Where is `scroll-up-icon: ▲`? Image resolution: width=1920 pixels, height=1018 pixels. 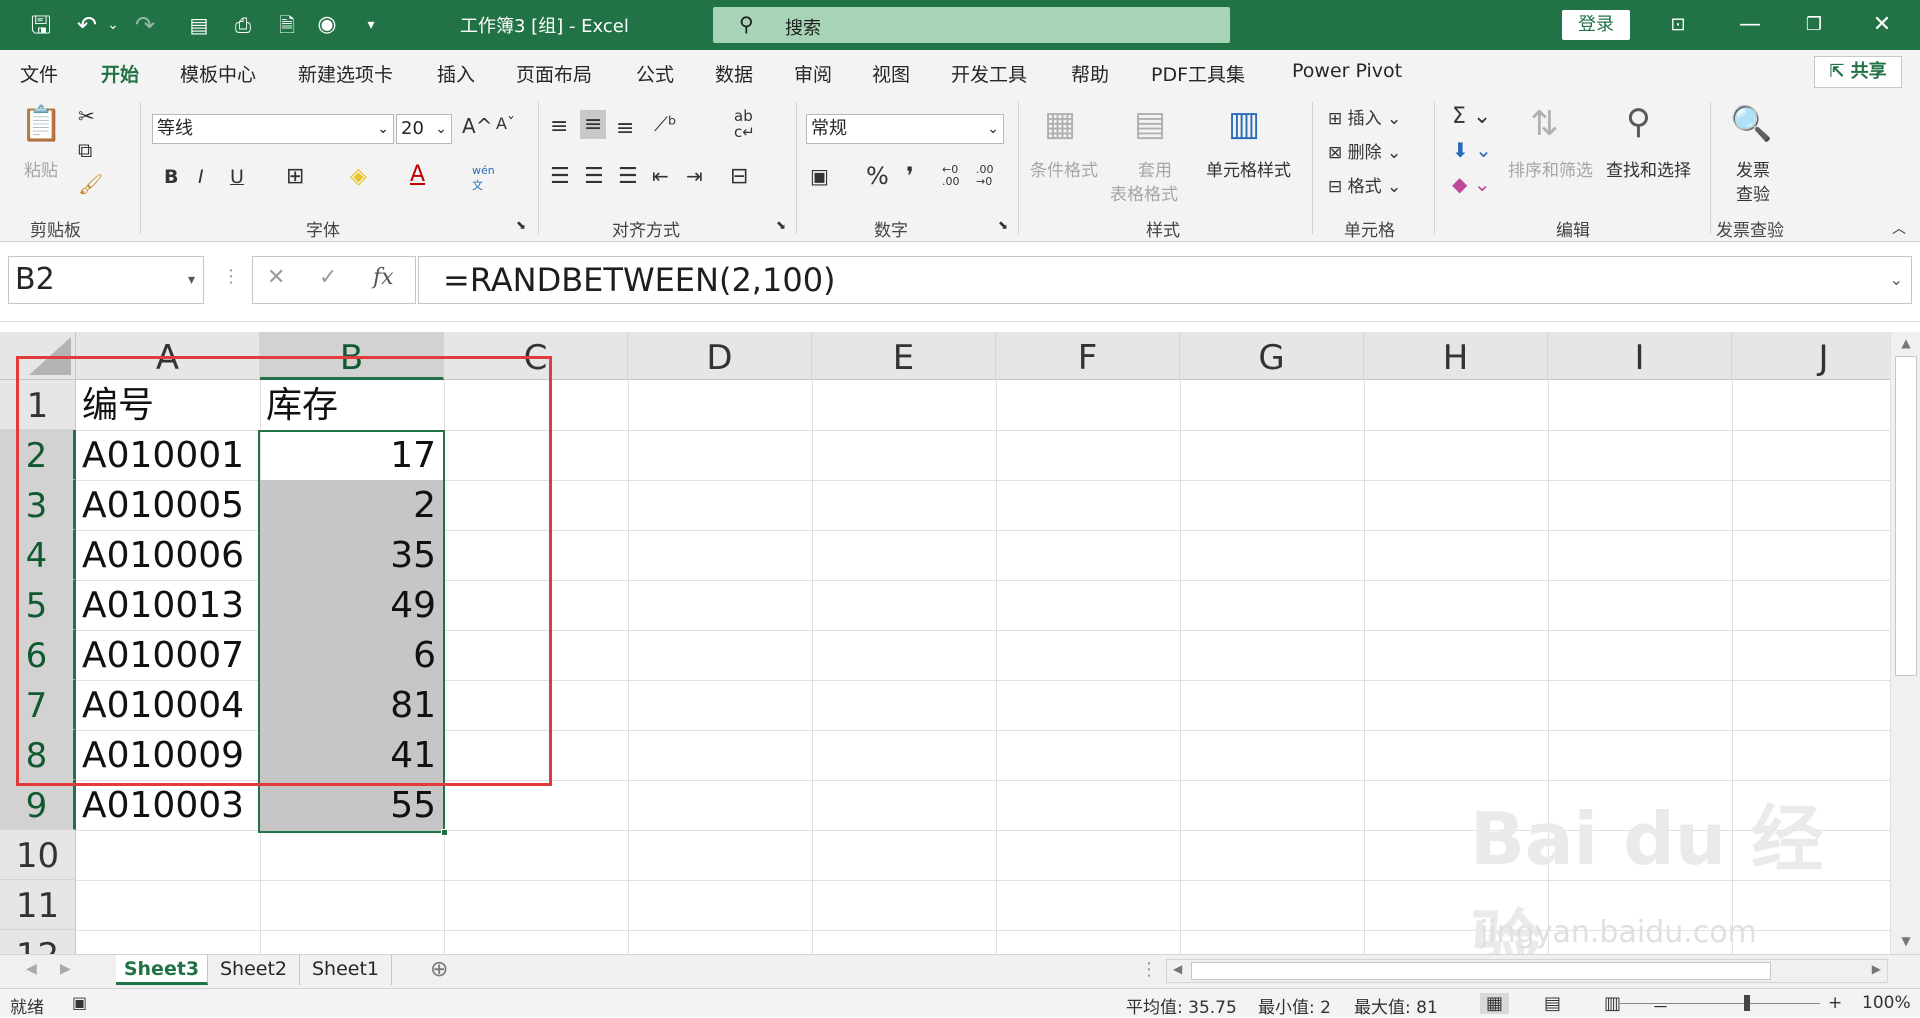
scroll-up-icon: ▲ is located at coordinates (1905, 343).